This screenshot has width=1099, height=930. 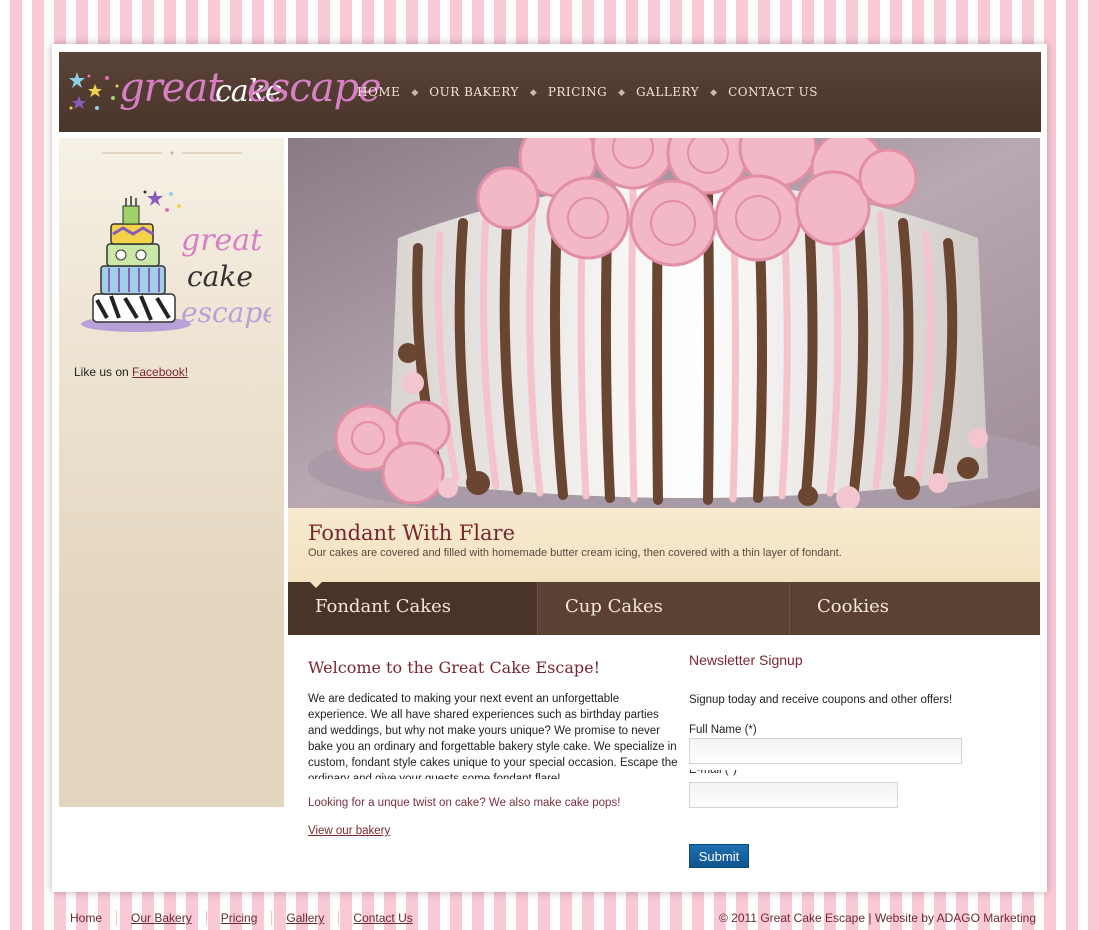 I want to click on email-input, so click(x=793, y=795).